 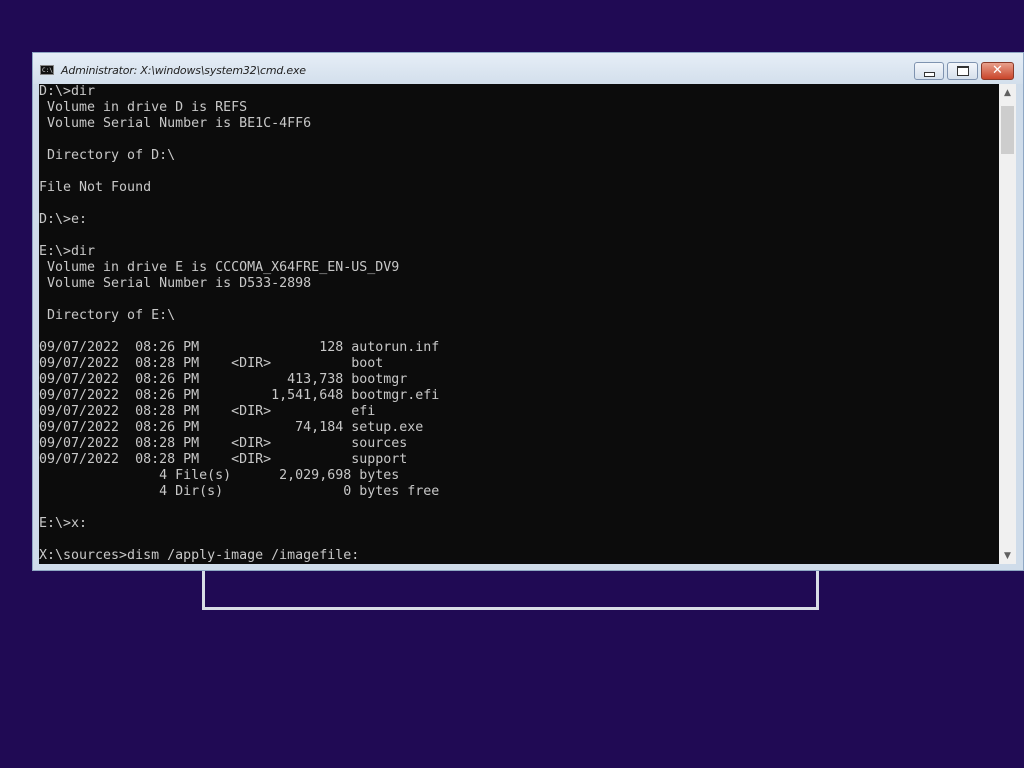 What do you see at coordinates (67, 251) in the screenshot?
I see `console-line: E:\>dir` at bounding box center [67, 251].